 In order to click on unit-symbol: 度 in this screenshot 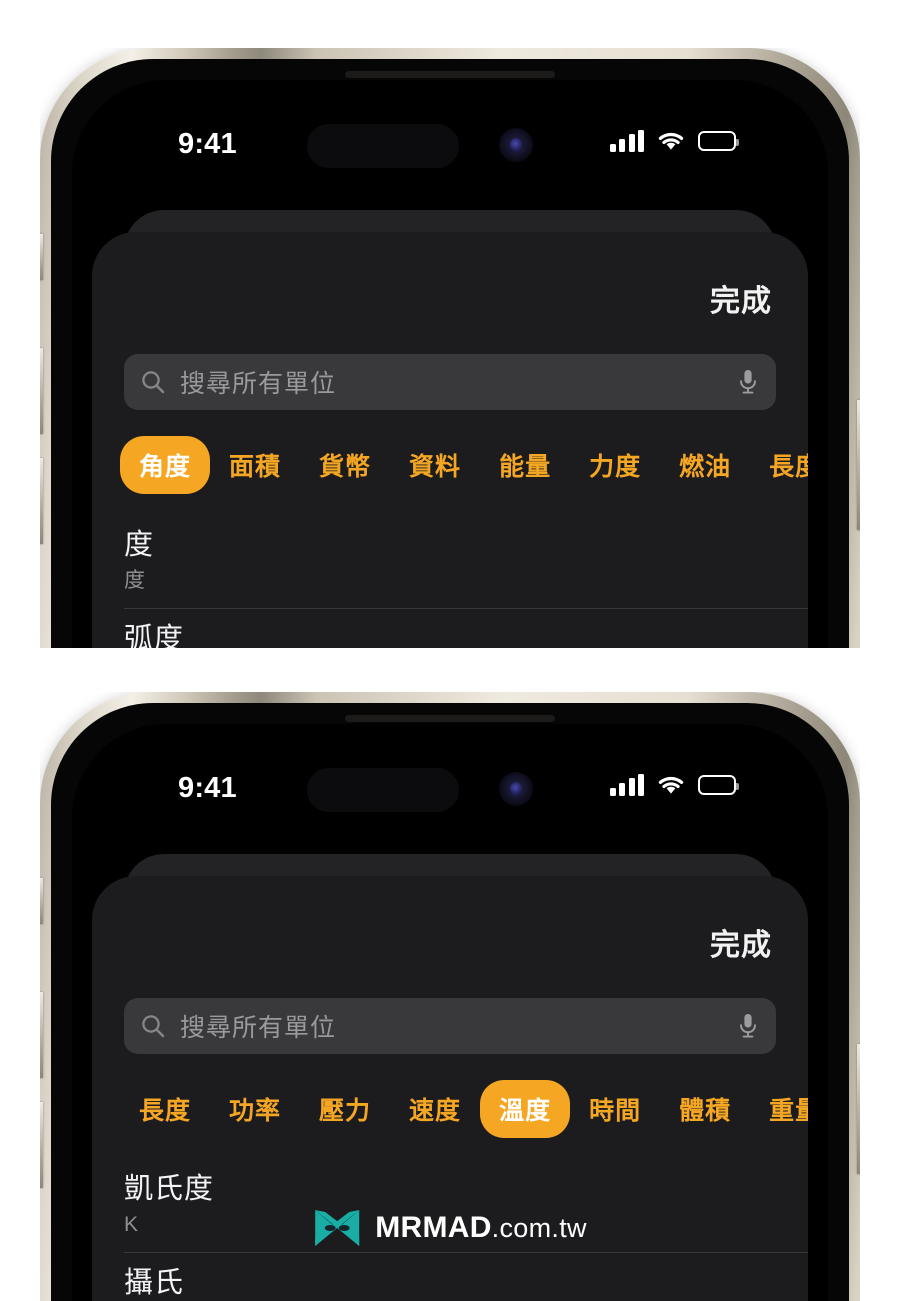, I will do `click(135, 580)`.